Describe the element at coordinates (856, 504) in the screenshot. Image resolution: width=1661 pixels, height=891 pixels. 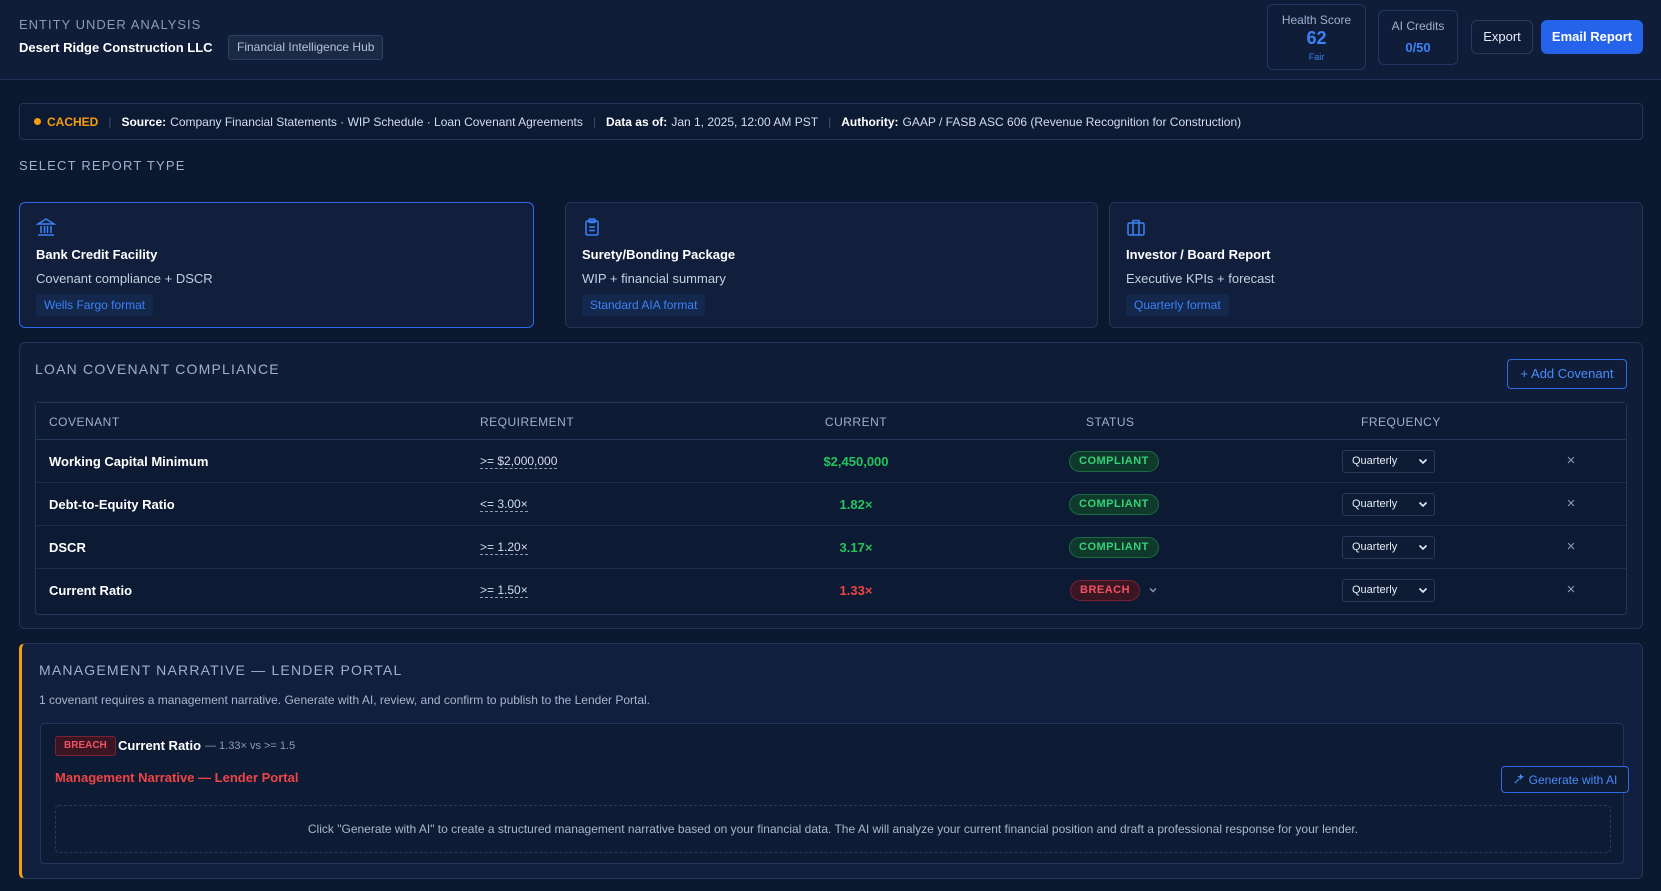
I see `covenant-current-value: 1.82×` at that location.